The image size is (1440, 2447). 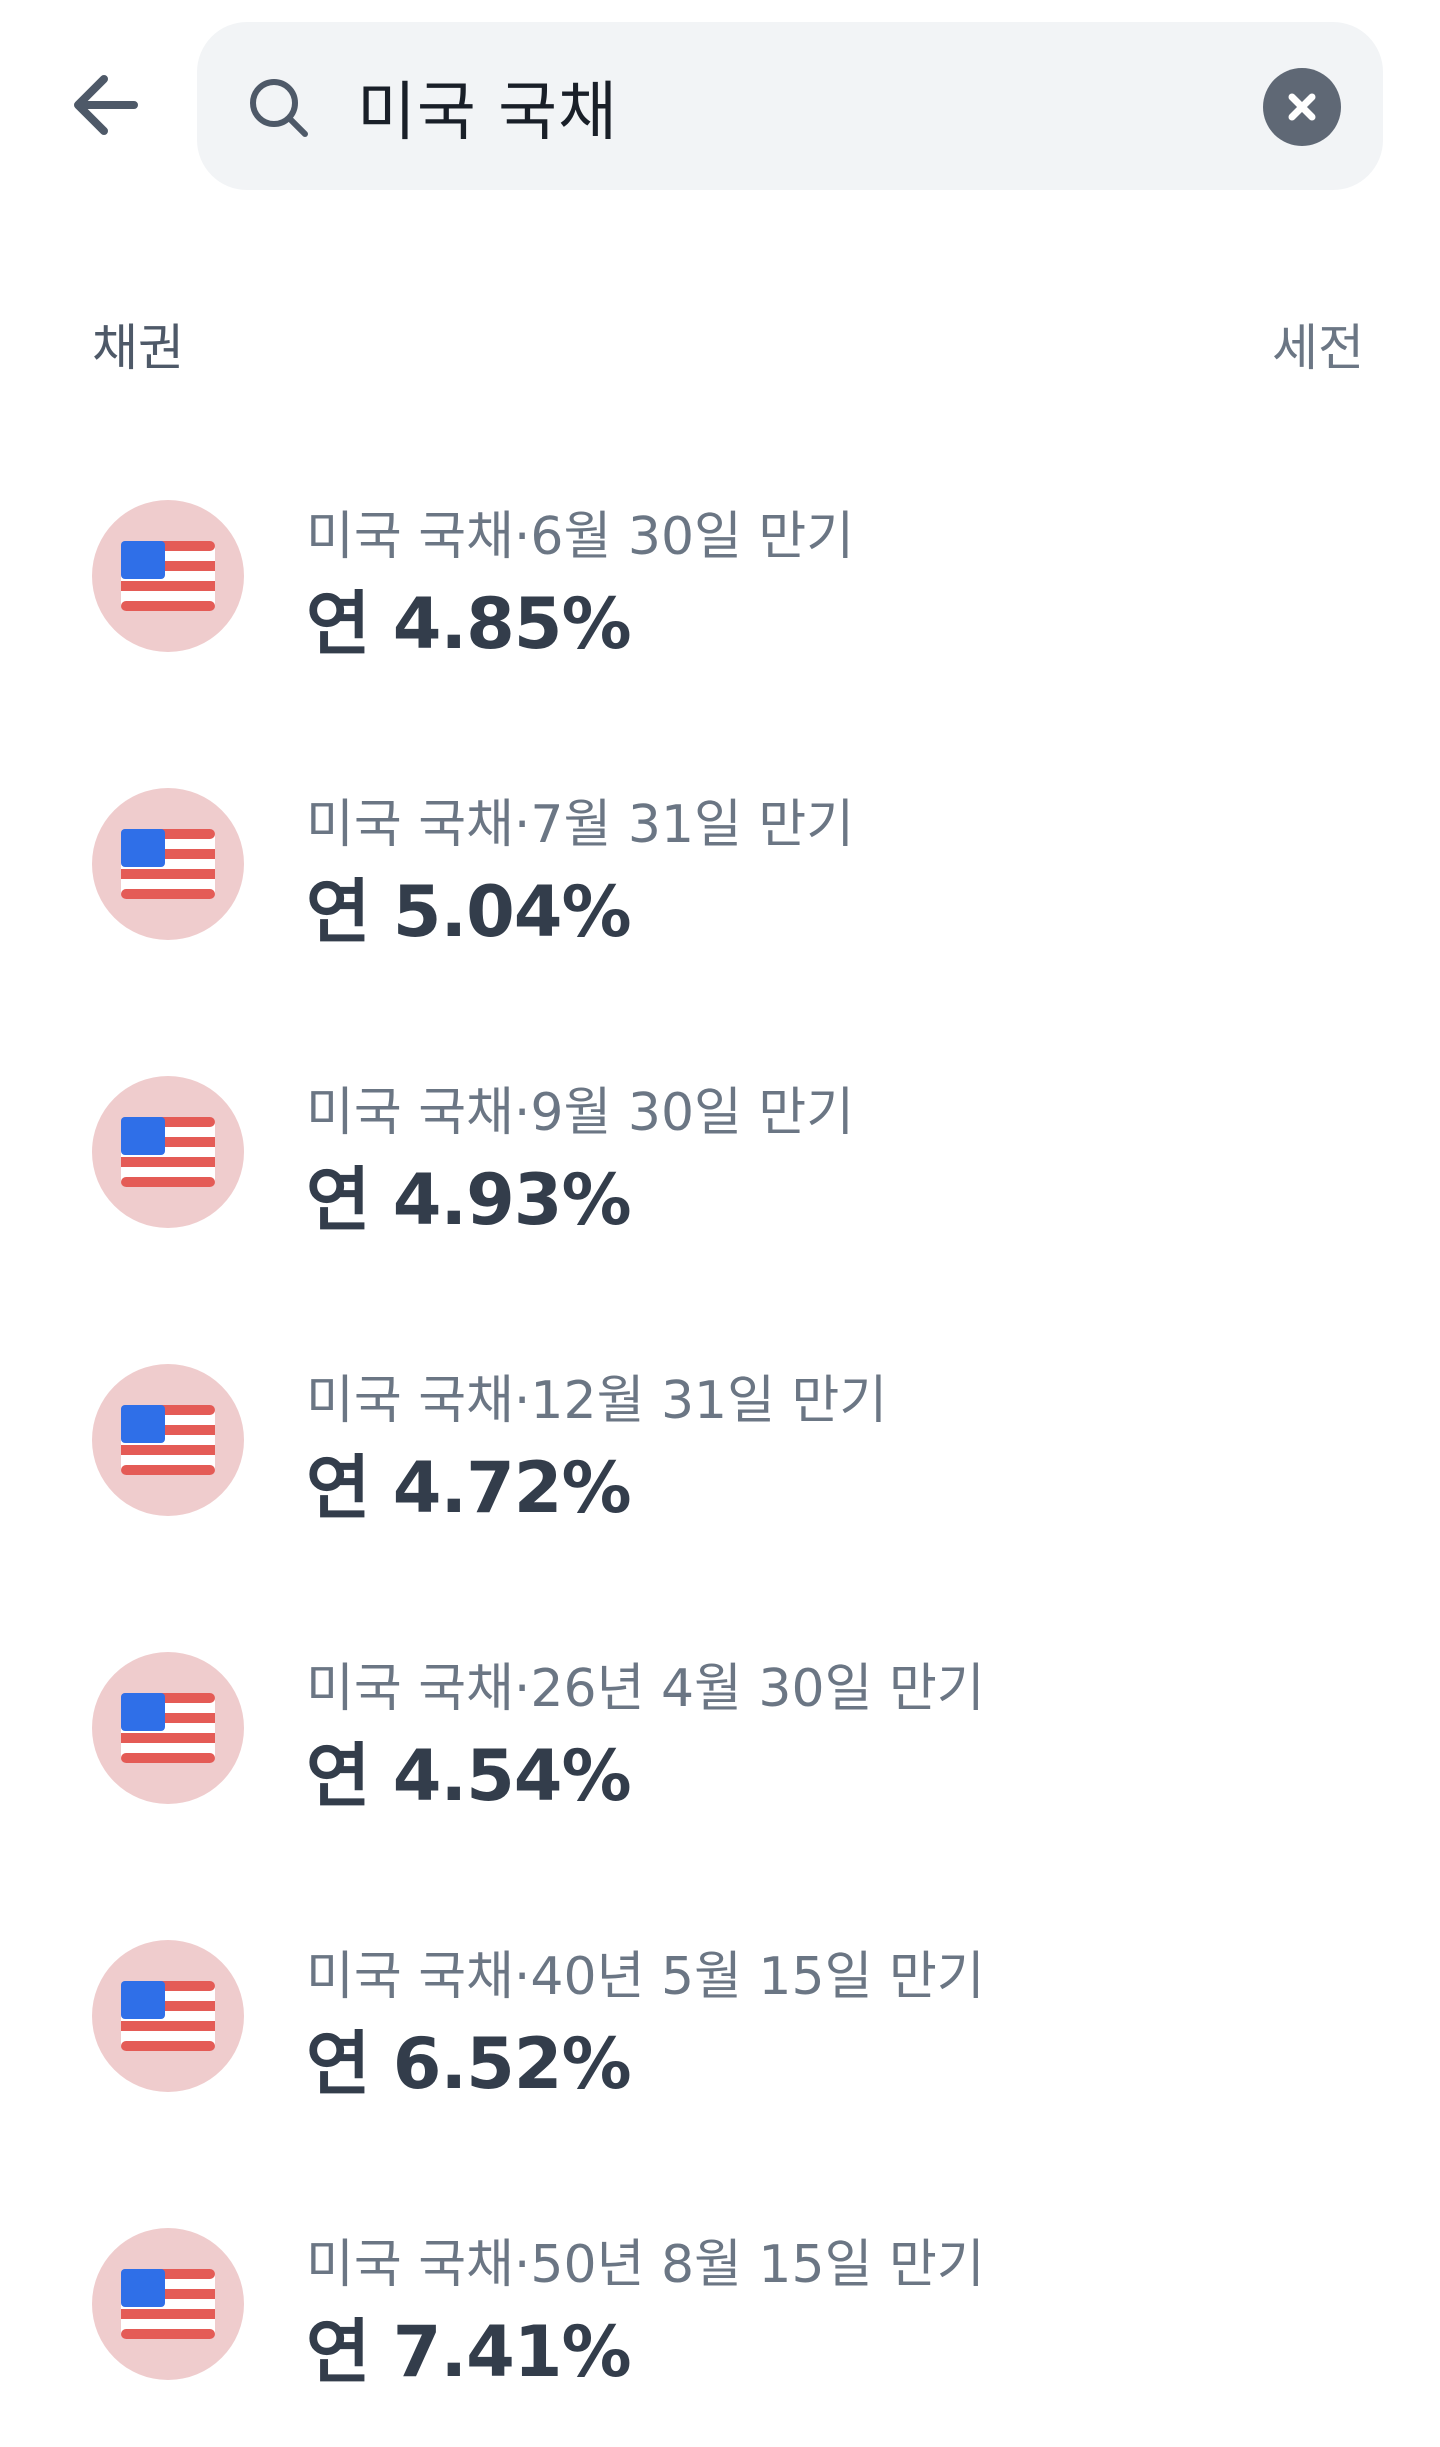 What do you see at coordinates (720, 2312) in the screenshot?
I see `bond-list-item: 미국 국채·50년 8월 15일 만기 연 7.41%` at bounding box center [720, 2312].